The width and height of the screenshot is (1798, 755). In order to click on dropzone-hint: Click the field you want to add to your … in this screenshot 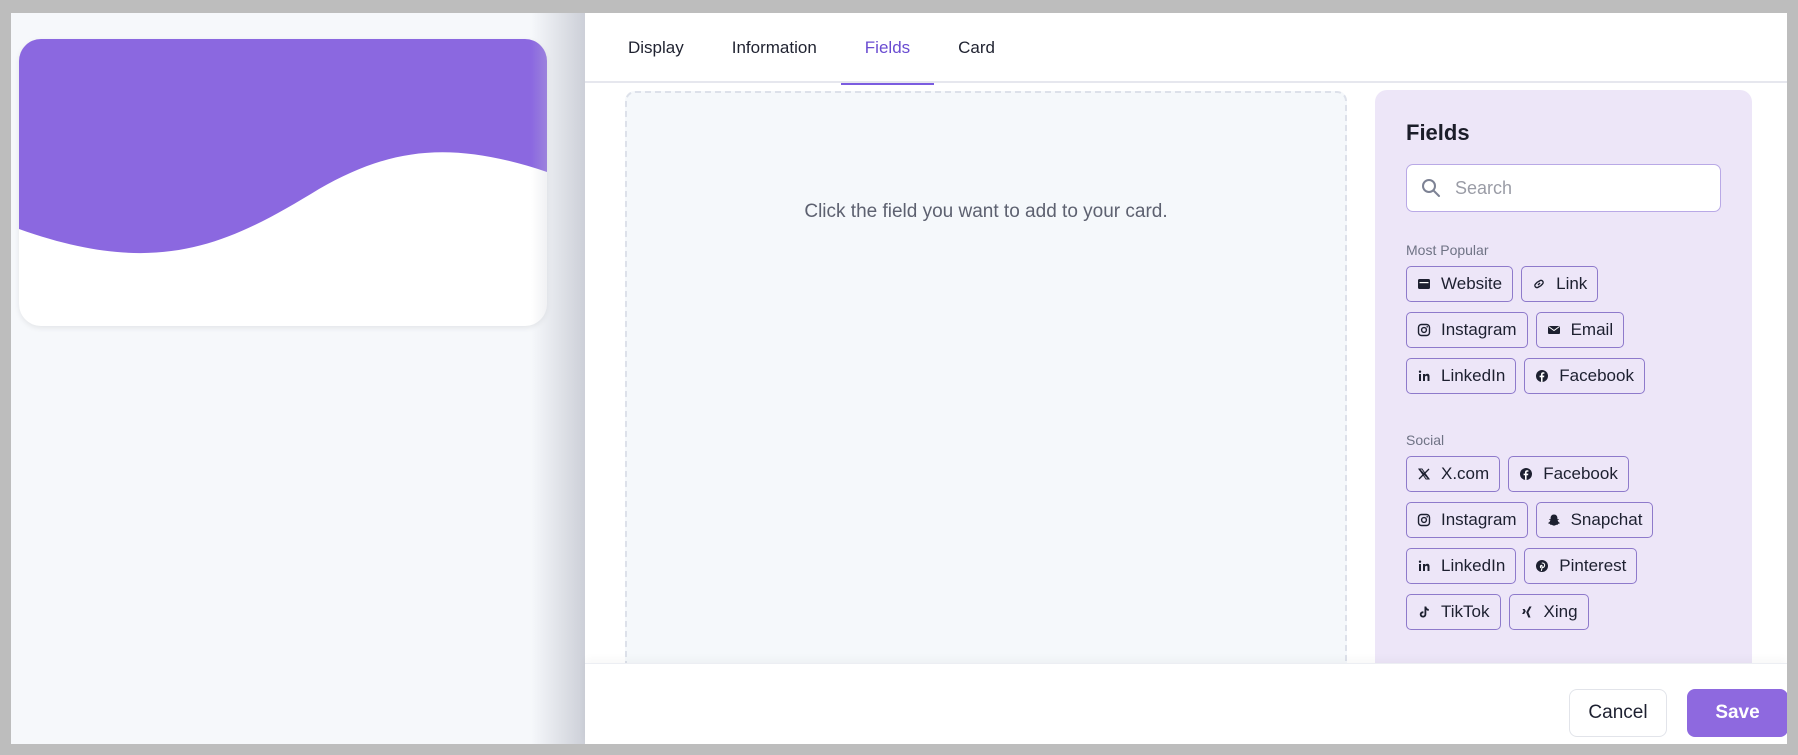, I will do `click(986, 211)`.